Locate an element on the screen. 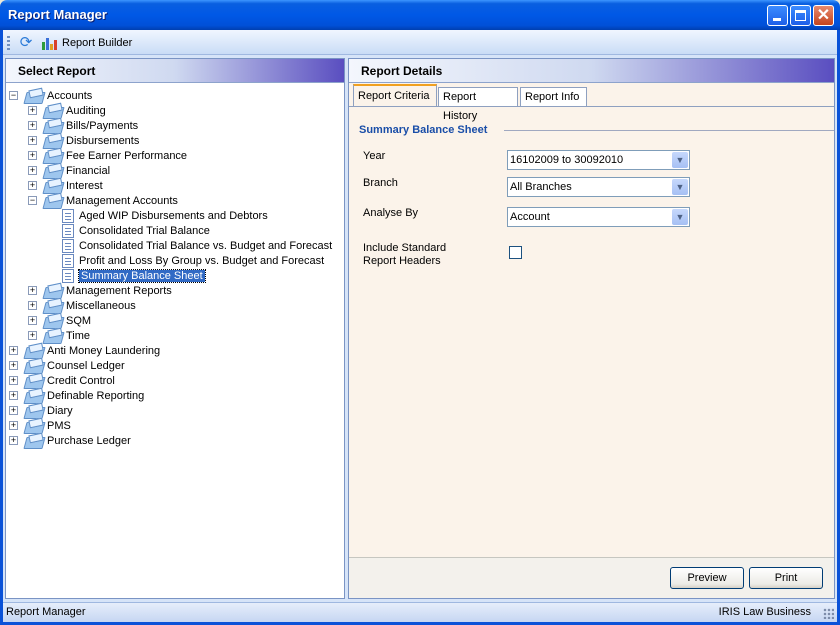 The height and width of the screenshot is (625, 840). tree-folder: + Disbursements is located at coordinates (84, 140).